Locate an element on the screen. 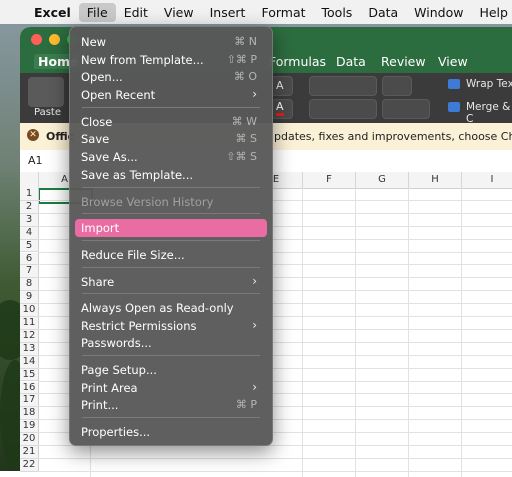  row-header-8: 8 is located at coordinates (29, 285).